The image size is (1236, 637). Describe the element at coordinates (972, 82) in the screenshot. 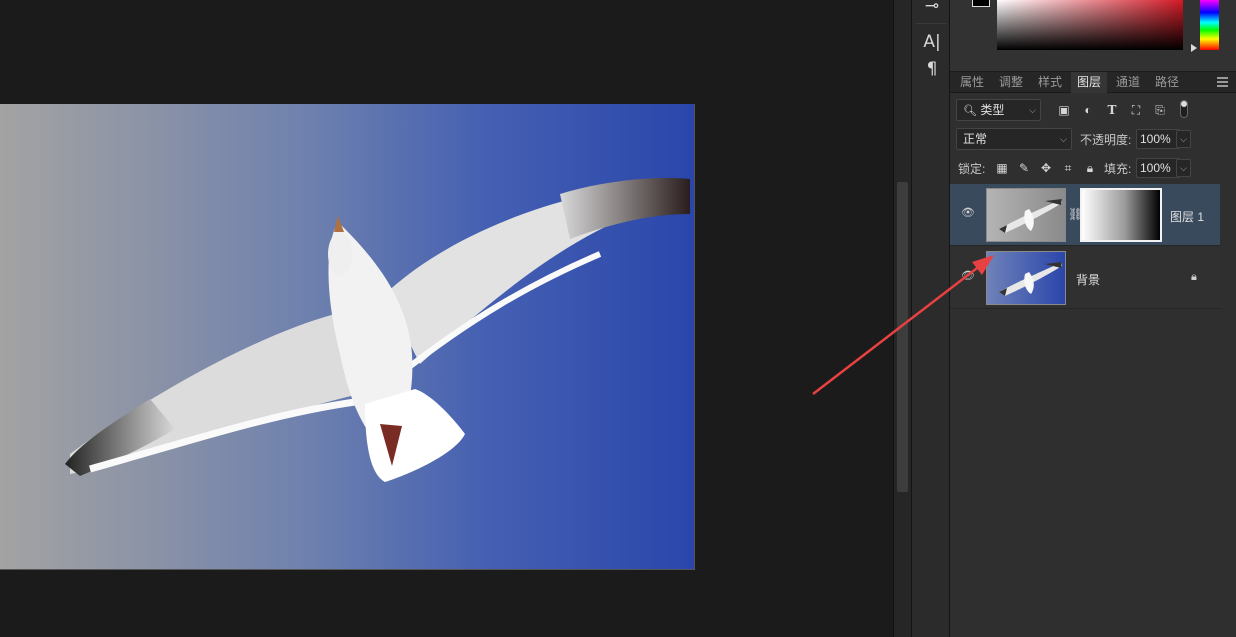

I see `tab-properties: 属性` at that location.